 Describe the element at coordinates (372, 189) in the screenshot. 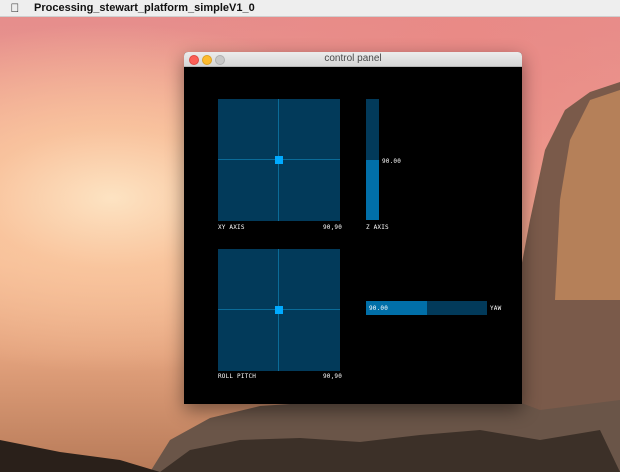

I see `z-axis-slider-fill` at that location.